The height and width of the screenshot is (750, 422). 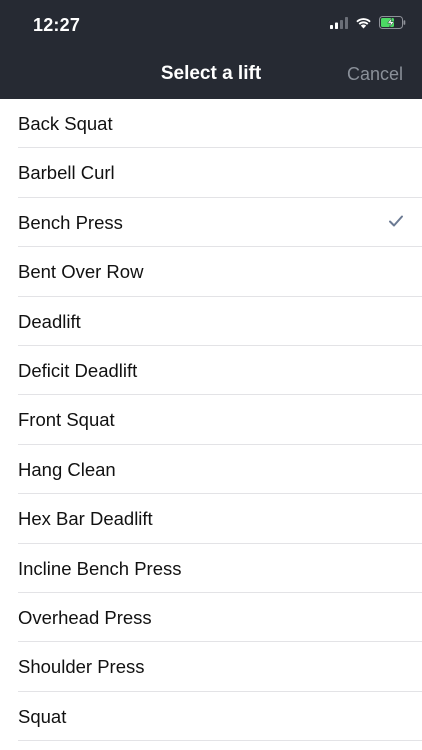 What do you see at coordinates (375, 74) in the screenshot?
I see `cancel-button: Cancel` at bounding box center [375, 74].